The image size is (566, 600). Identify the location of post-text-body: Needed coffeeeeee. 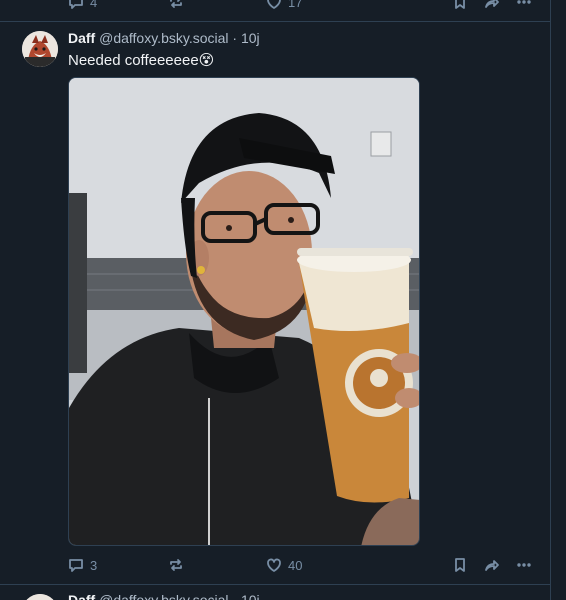
(133, 60).